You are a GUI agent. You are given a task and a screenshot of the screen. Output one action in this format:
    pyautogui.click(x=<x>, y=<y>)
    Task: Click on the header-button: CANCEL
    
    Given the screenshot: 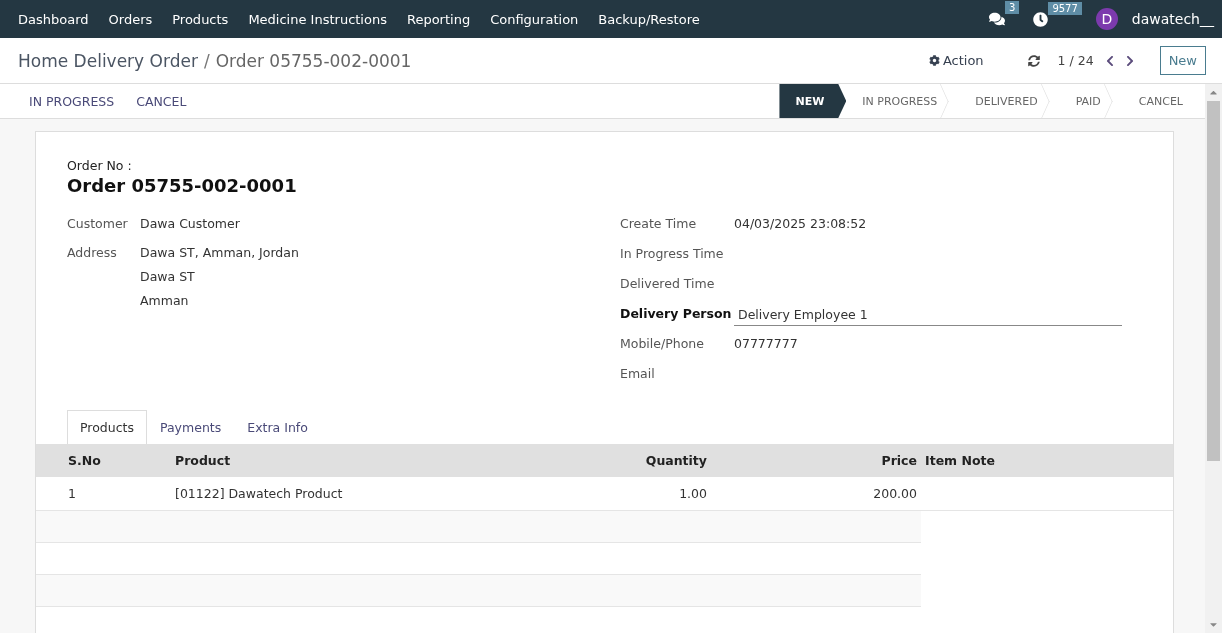 What is the action you would take?
    pyautogui.click(x=161, y=101)
    